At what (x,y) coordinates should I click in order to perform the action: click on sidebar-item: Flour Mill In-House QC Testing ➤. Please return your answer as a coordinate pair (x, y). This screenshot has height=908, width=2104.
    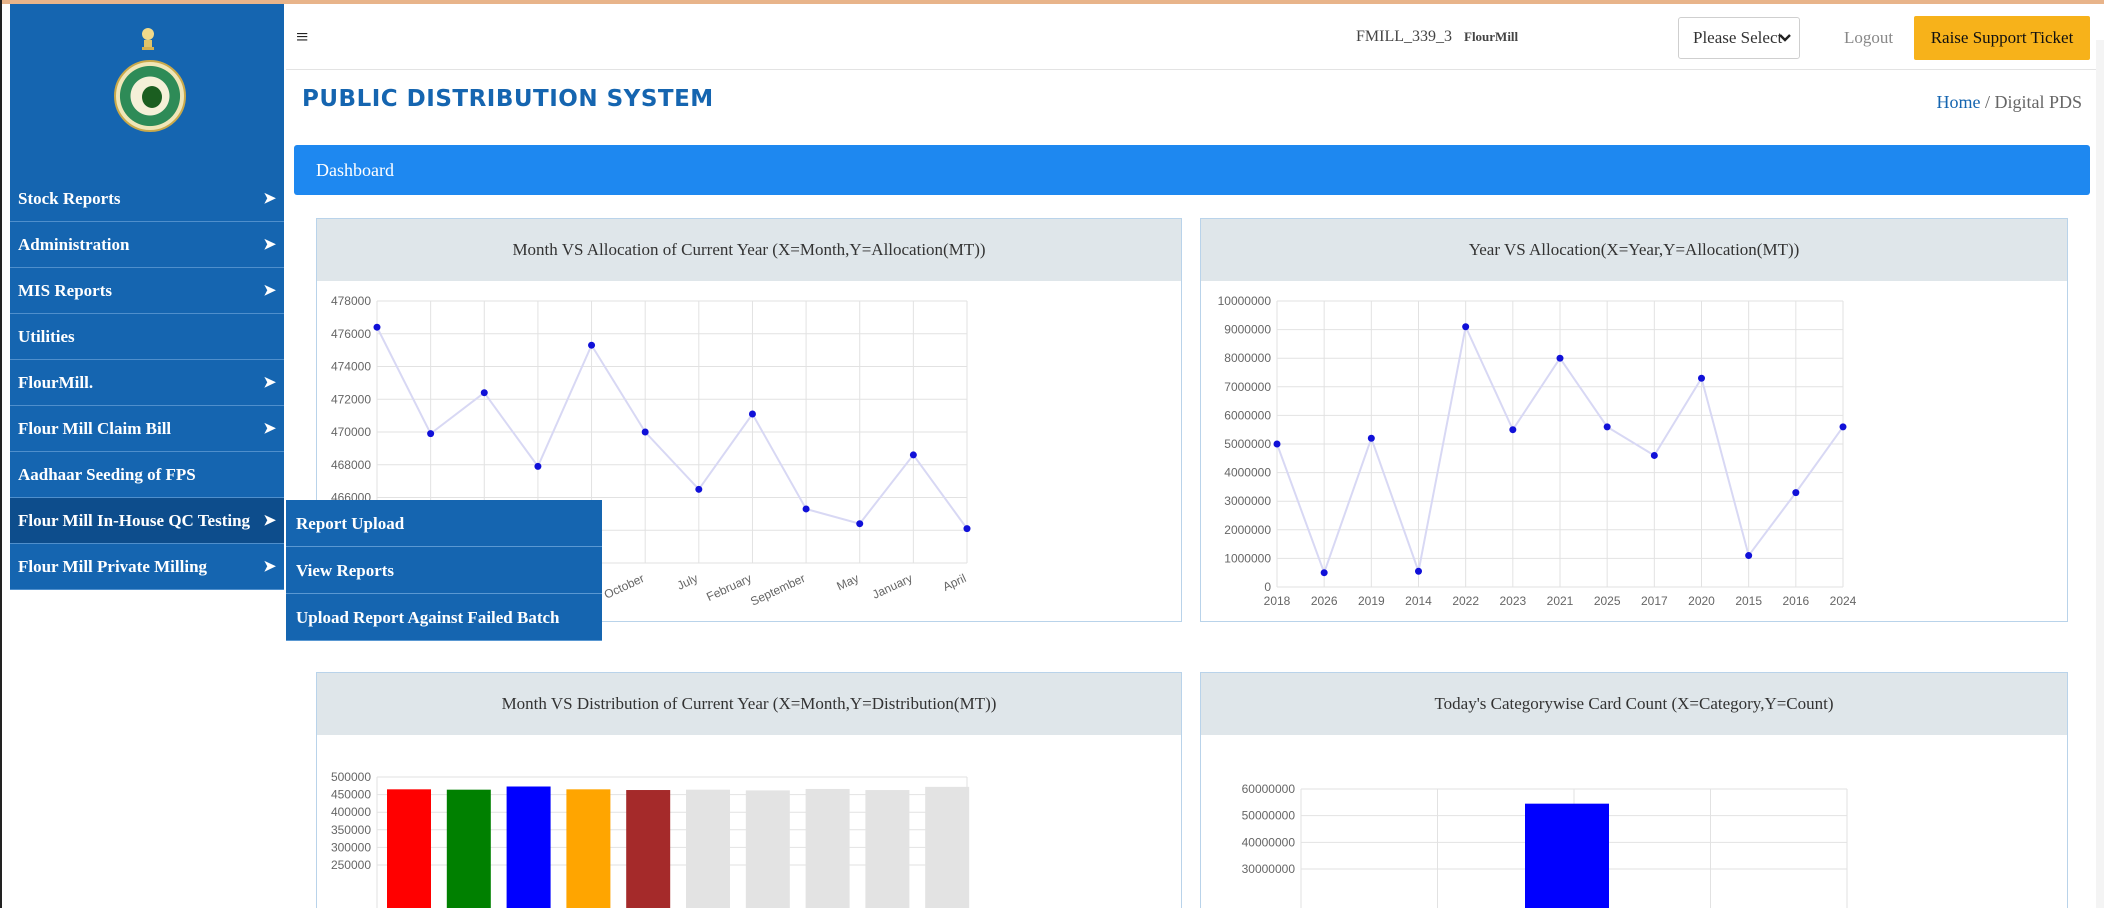
    Looking at the image, I should click on (147, 521).